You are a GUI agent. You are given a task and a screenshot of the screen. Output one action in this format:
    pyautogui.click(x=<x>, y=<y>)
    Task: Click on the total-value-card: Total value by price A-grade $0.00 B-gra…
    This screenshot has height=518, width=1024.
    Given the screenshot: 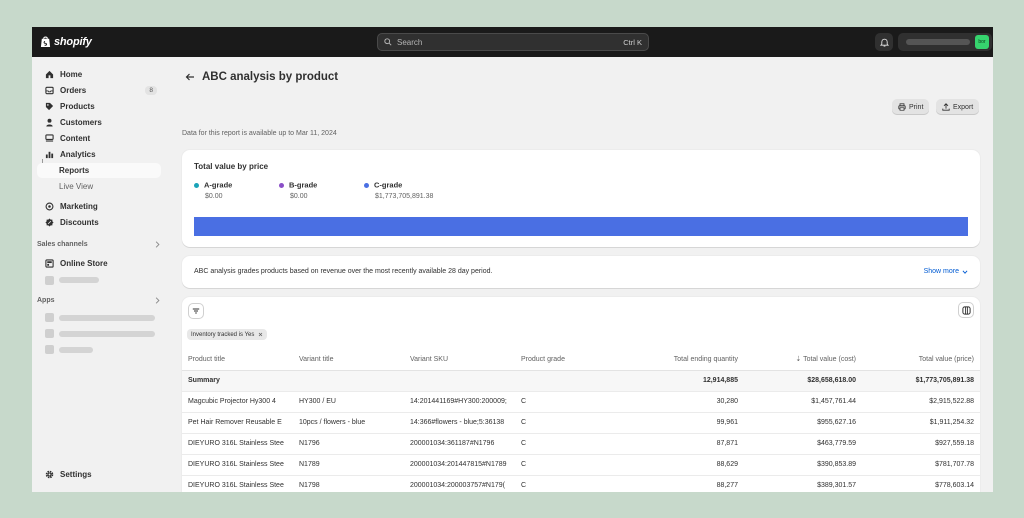 What is the action you would take?
    pyautogui.click(x=581, y=198)
    